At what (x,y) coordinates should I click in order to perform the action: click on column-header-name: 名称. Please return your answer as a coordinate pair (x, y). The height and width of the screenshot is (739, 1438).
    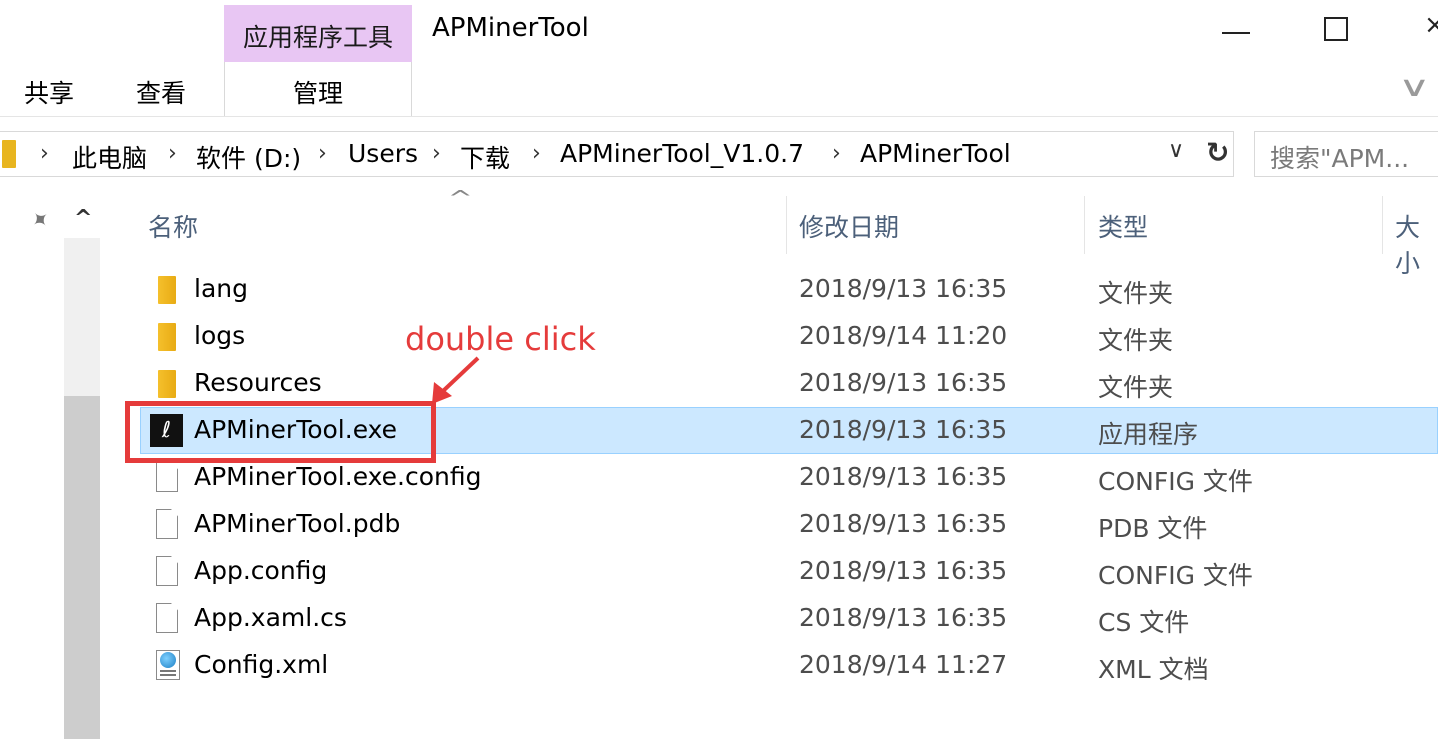
    Looking at the image, I should click on (173, 226).